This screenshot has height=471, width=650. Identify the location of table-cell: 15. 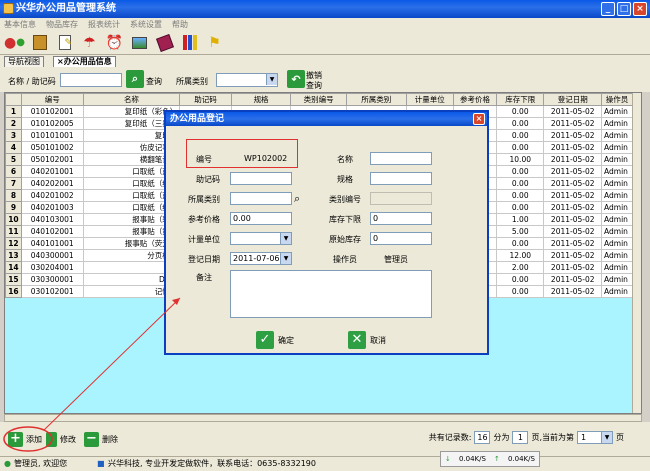
(13, 279).